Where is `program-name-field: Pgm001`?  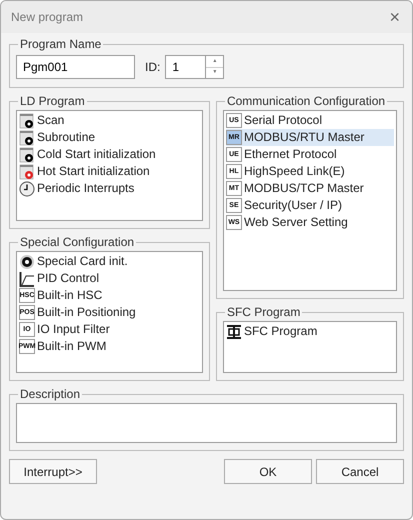 program-name-field: Pgm001 is located at coordinates (75, 67).